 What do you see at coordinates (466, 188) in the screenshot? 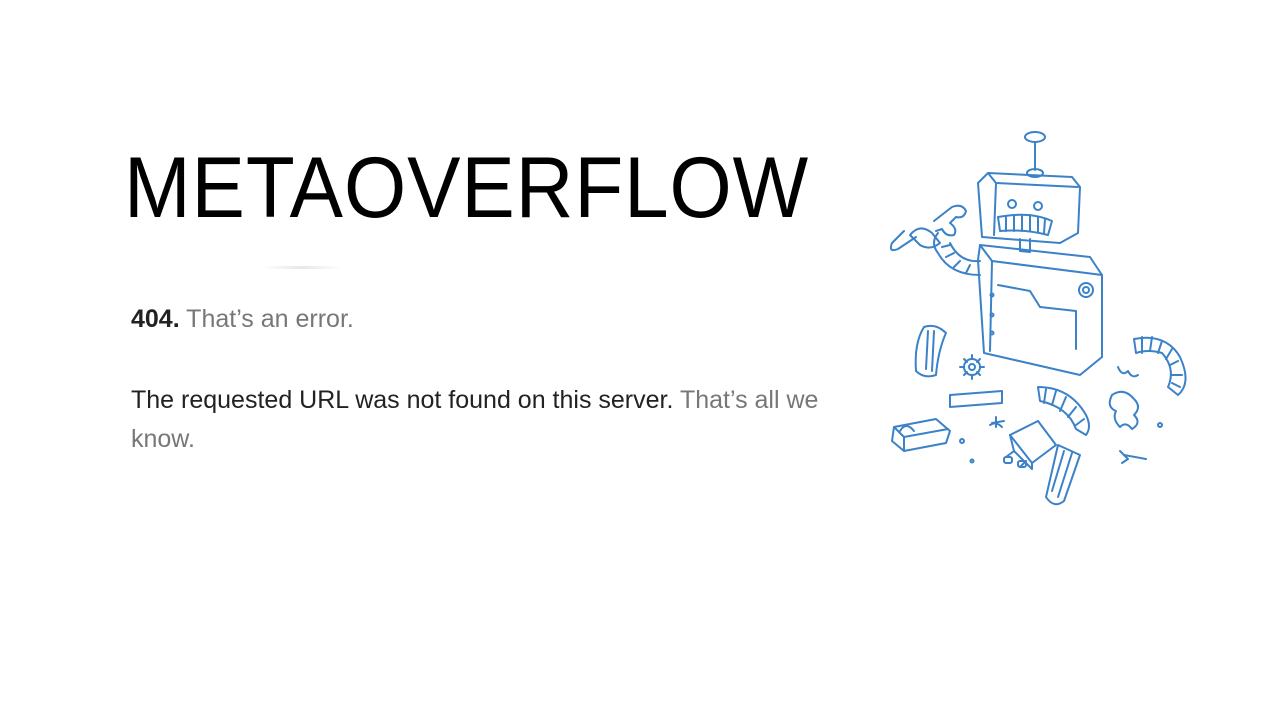
I see `site-logo: METAOVERFLOW` at bounding box center [466, 188].